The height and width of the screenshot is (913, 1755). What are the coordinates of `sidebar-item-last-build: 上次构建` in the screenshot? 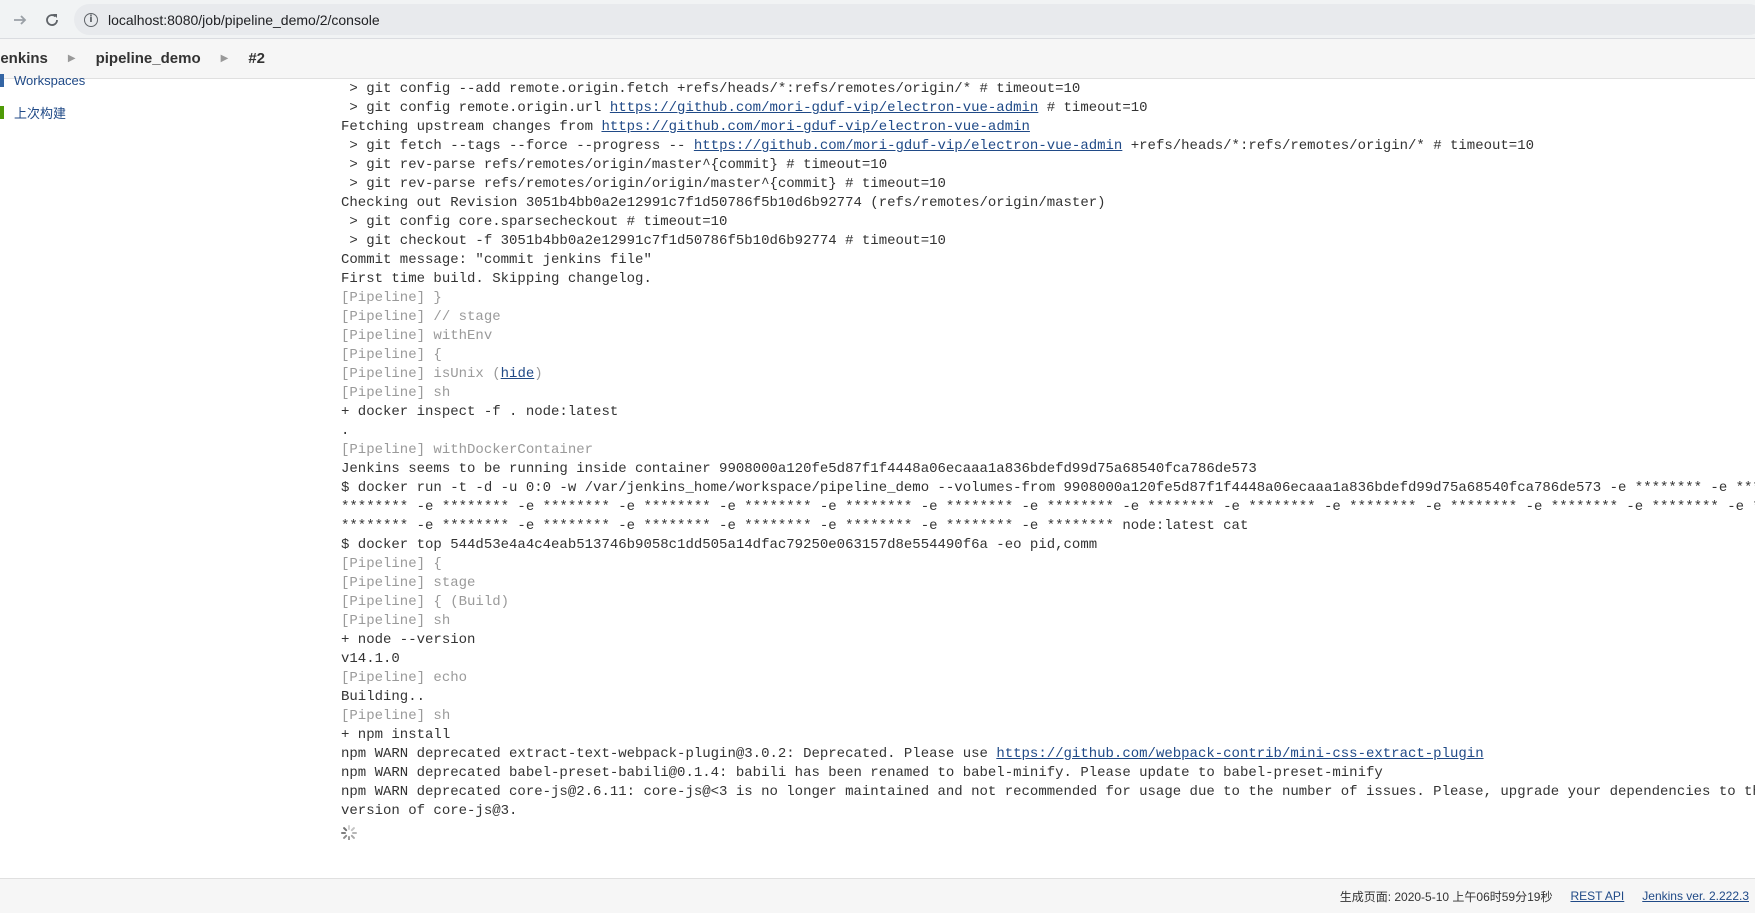 It's located at (33, 112).